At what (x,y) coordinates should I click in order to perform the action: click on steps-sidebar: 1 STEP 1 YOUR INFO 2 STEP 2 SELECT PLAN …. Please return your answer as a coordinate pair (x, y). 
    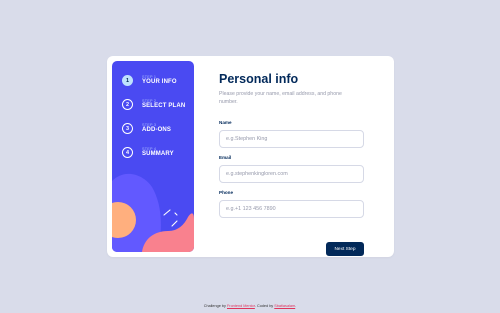
    Looking at the image, I should click on (153, 156).